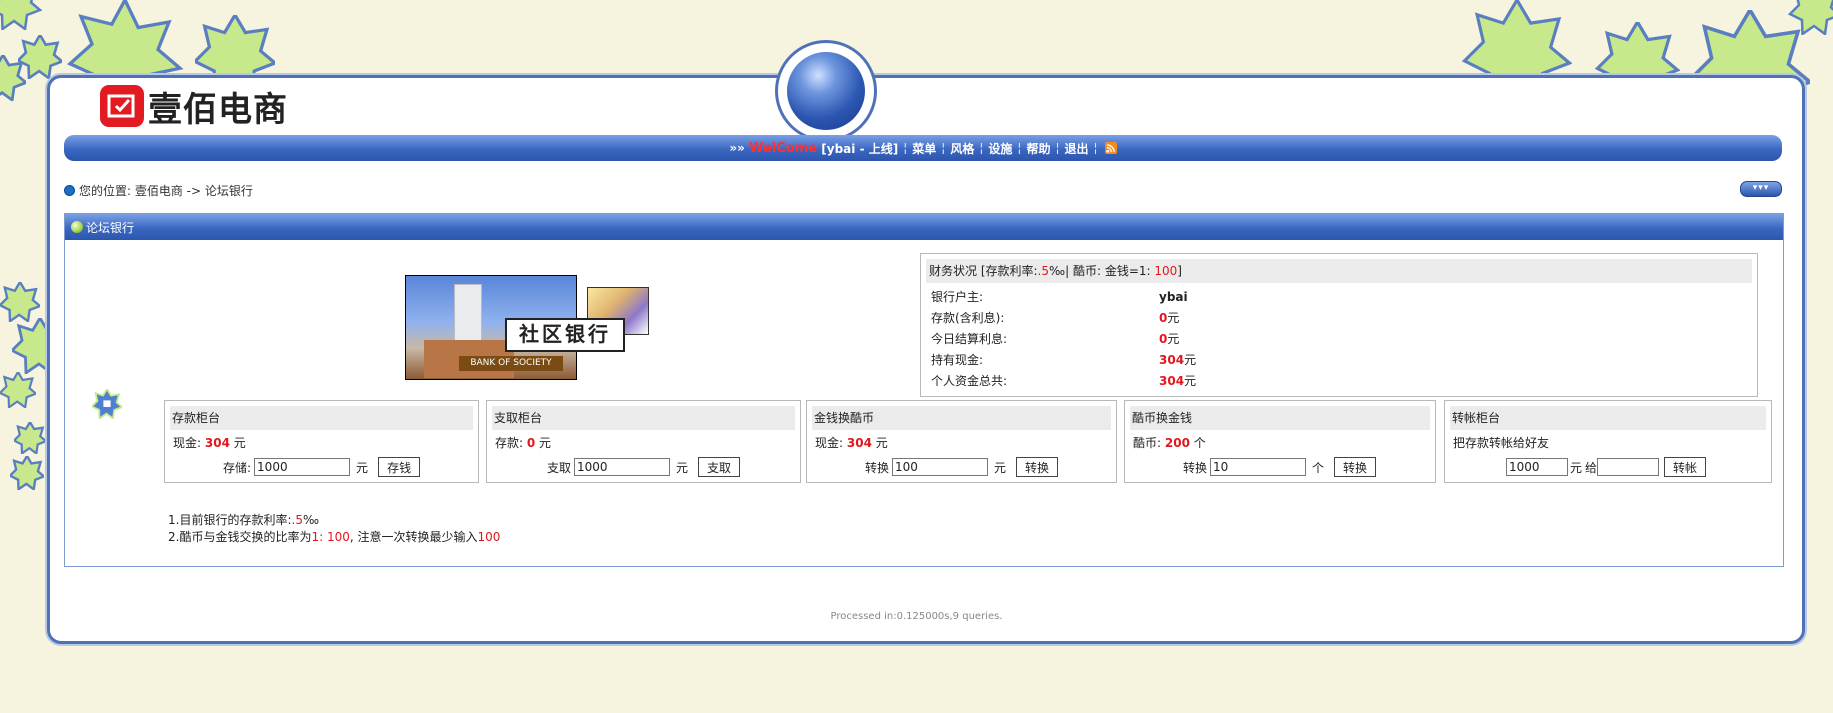 This screenshot has width=1833, height=713. I want to click on withdraw-unit: 元, so click(682, 467).